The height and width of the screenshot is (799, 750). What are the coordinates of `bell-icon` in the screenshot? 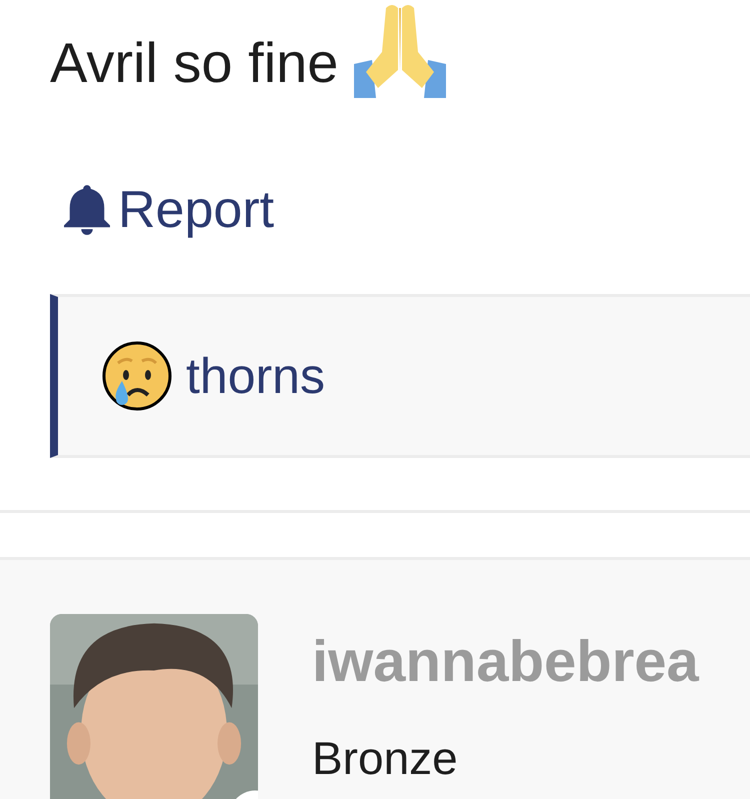 It's located at (87, 210).